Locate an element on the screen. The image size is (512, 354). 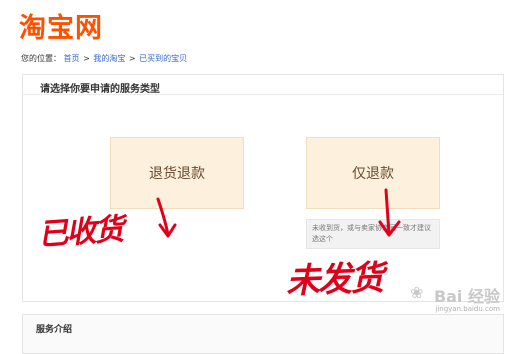
breadcrumb-link-my-taobao: 我的淘宝 is located at coordinates (109, 58).